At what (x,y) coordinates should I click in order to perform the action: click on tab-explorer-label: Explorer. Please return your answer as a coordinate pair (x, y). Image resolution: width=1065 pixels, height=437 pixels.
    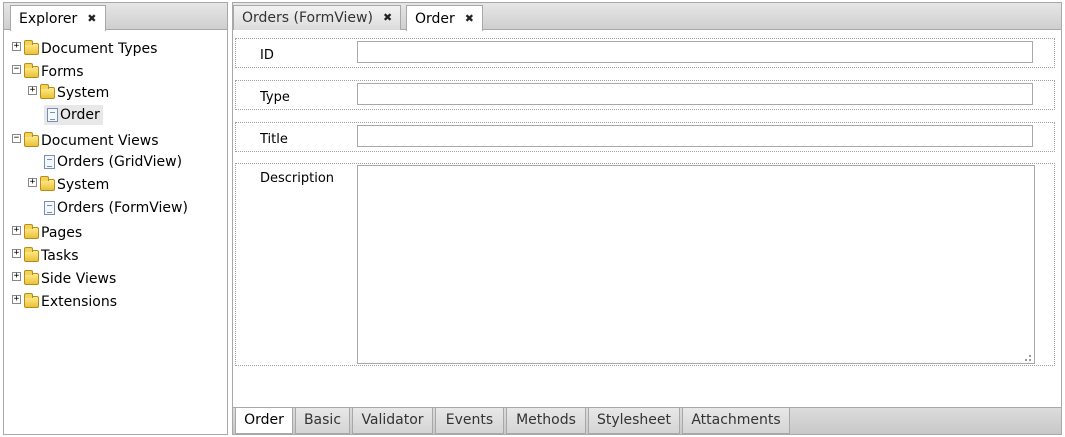
    Looking at the image, I should click on (48, 18).